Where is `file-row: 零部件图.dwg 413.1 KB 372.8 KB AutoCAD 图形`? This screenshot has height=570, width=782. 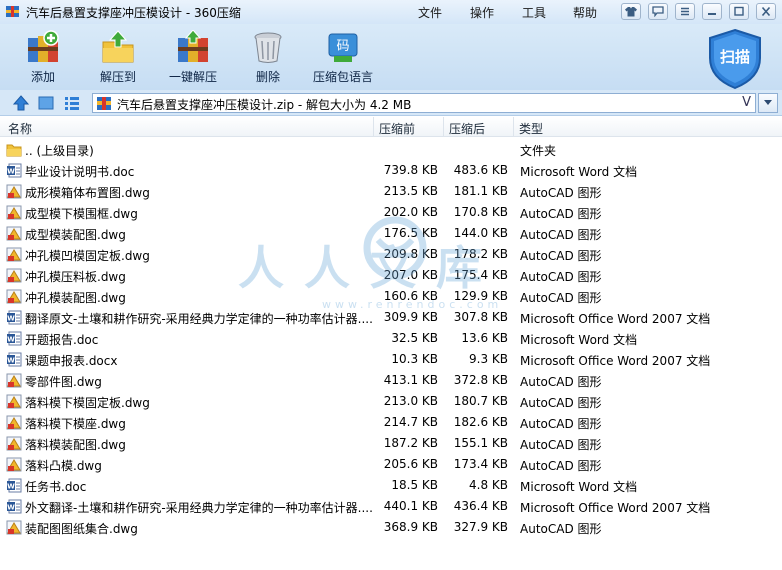
file-row: 零部件图.dwg 413.1 KB 372.8 KB AutoCAD 图形 is located at coordinates (391, 380).